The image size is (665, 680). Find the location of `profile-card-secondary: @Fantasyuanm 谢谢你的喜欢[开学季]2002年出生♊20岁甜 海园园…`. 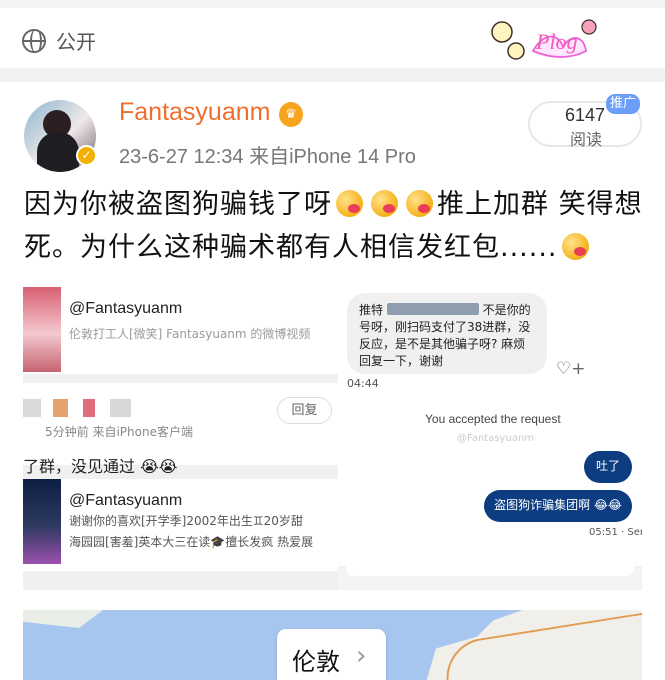

profile-card-secondary: @Fantasyuanm 谢谢你的喜欢[开学季]2002年出生♊20岁甜 海园园… is located at coordinates (180, 525).